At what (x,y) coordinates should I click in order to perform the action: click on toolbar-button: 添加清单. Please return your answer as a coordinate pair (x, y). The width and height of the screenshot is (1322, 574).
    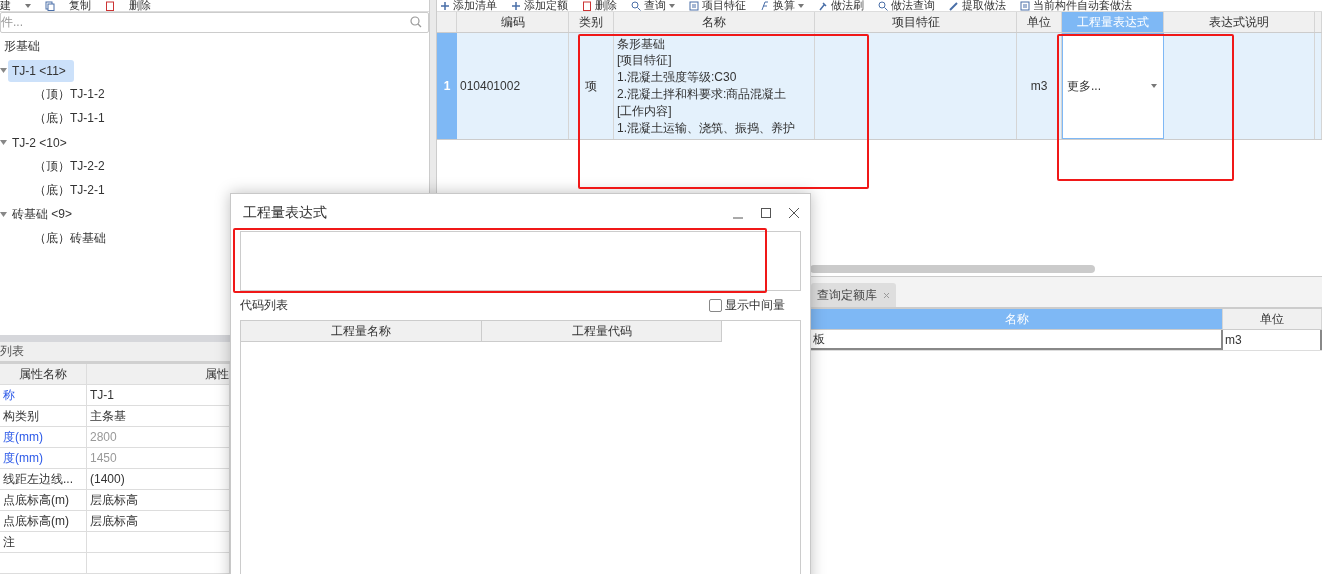
    Looking at the image, I should click on (475, 5).